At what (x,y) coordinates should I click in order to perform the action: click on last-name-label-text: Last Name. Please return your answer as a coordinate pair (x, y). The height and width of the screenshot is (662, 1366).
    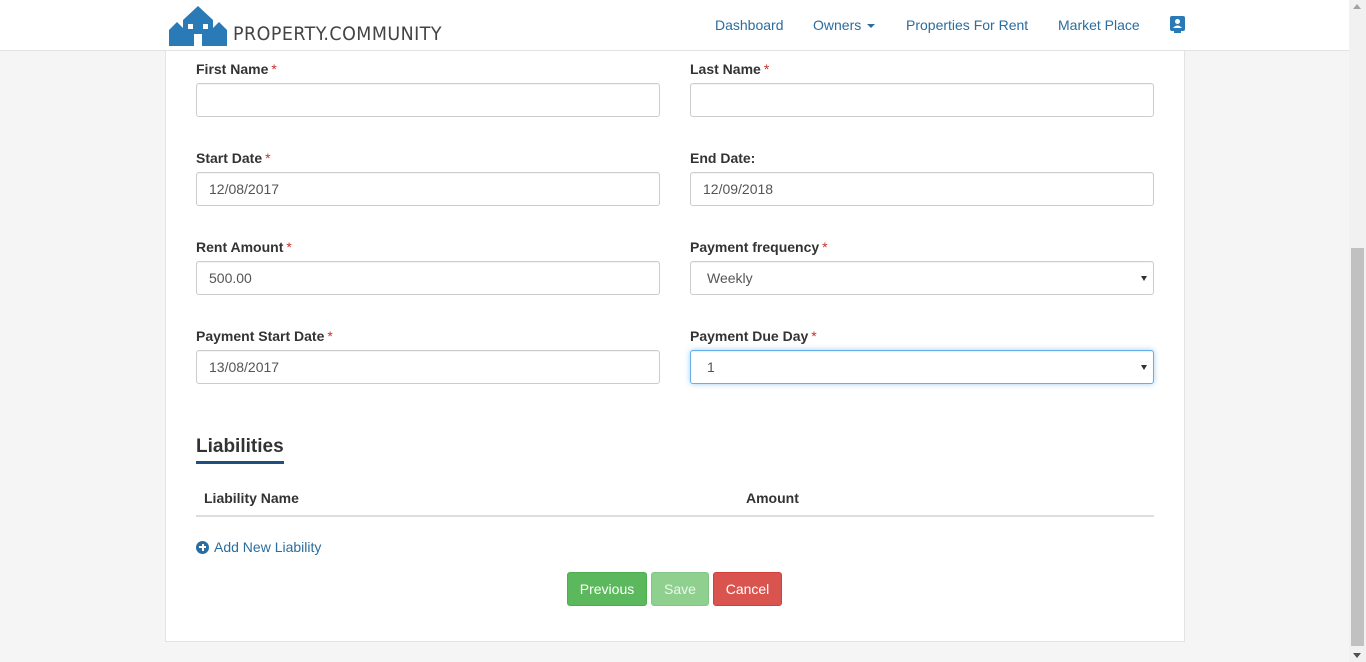
    Looking at the image, I should click on (725, 69).